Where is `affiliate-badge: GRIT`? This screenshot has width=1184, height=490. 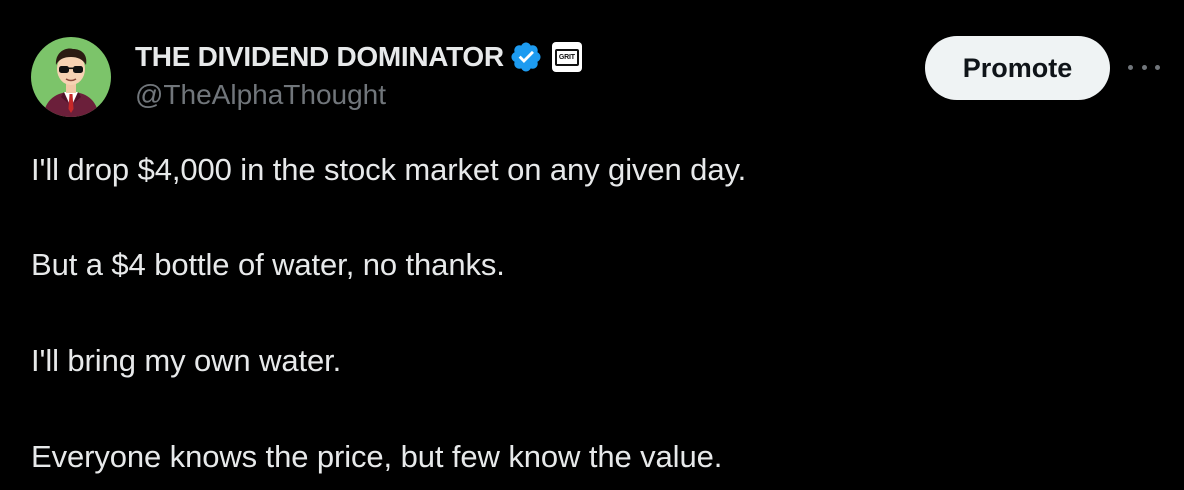
affiliate-badge: GRIT is located at coordinates (566, 57).